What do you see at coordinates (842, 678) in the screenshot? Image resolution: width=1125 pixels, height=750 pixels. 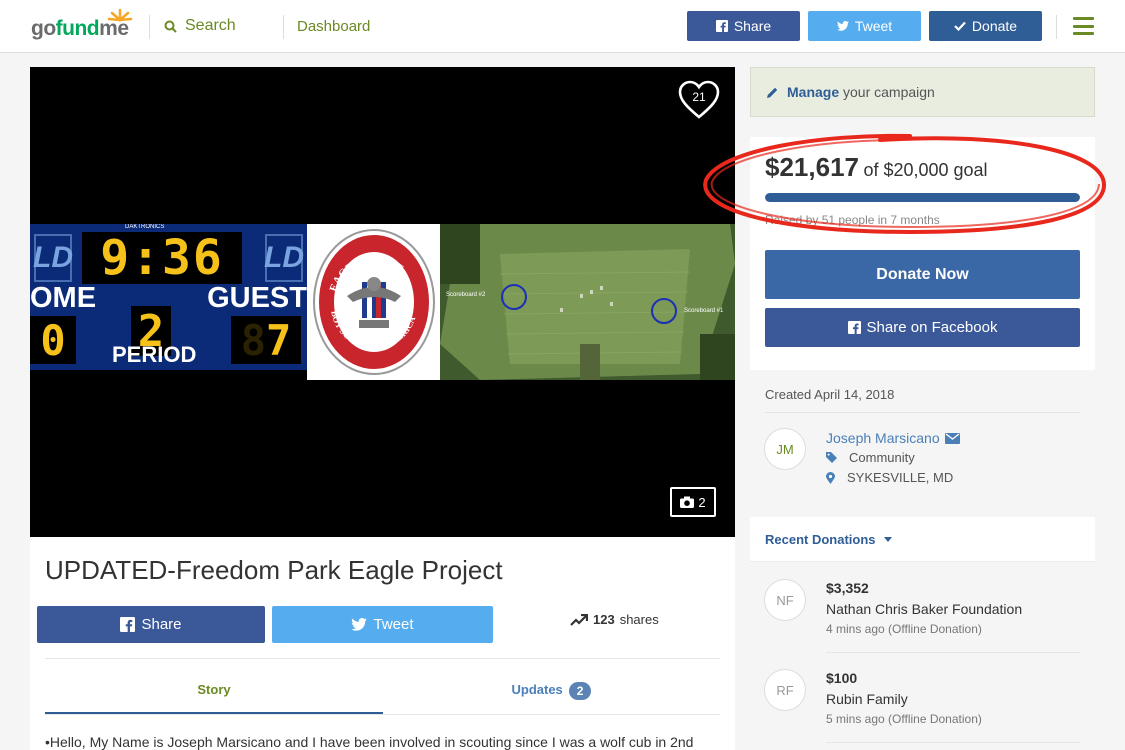 I see `donation-amount: $100` at bounding box center [842, 678].